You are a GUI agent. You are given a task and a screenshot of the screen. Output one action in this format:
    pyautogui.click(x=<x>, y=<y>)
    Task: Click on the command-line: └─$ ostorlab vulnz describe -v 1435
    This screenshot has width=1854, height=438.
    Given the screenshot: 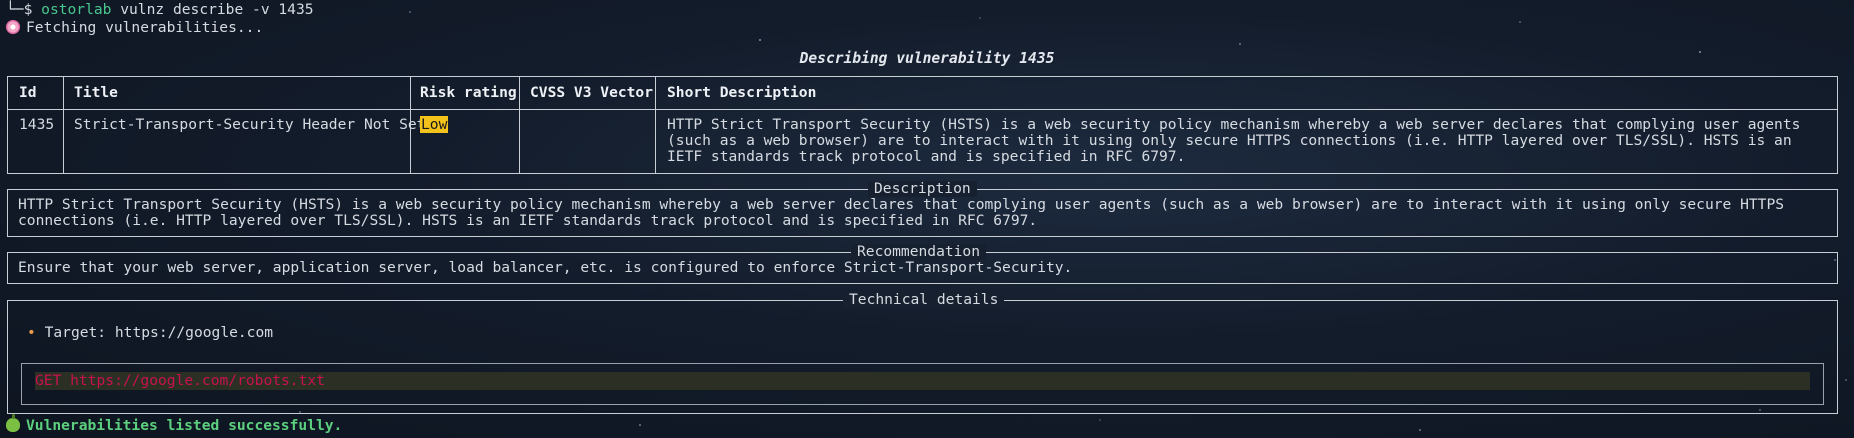 What is the action you would take?
    pyautogui.click(x=160, y=10)
    